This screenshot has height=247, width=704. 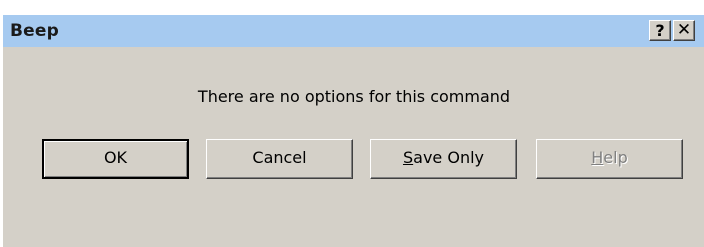 What do you see at coordinates (660, 30) in the screenshot?
I see `help-question-icon: ?` at bounding box center [660, 30].